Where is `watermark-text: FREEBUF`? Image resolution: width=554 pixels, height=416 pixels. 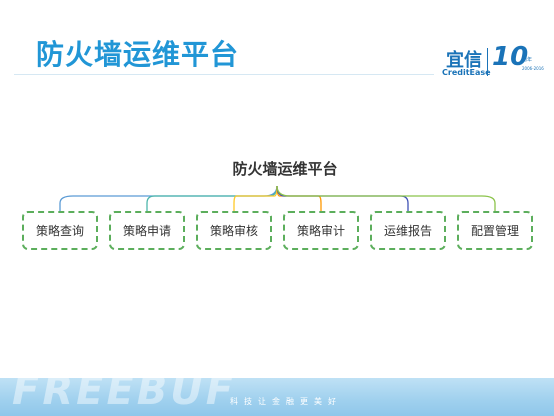 watermark-text: FREEBUF is located at coordinates (124, 391).